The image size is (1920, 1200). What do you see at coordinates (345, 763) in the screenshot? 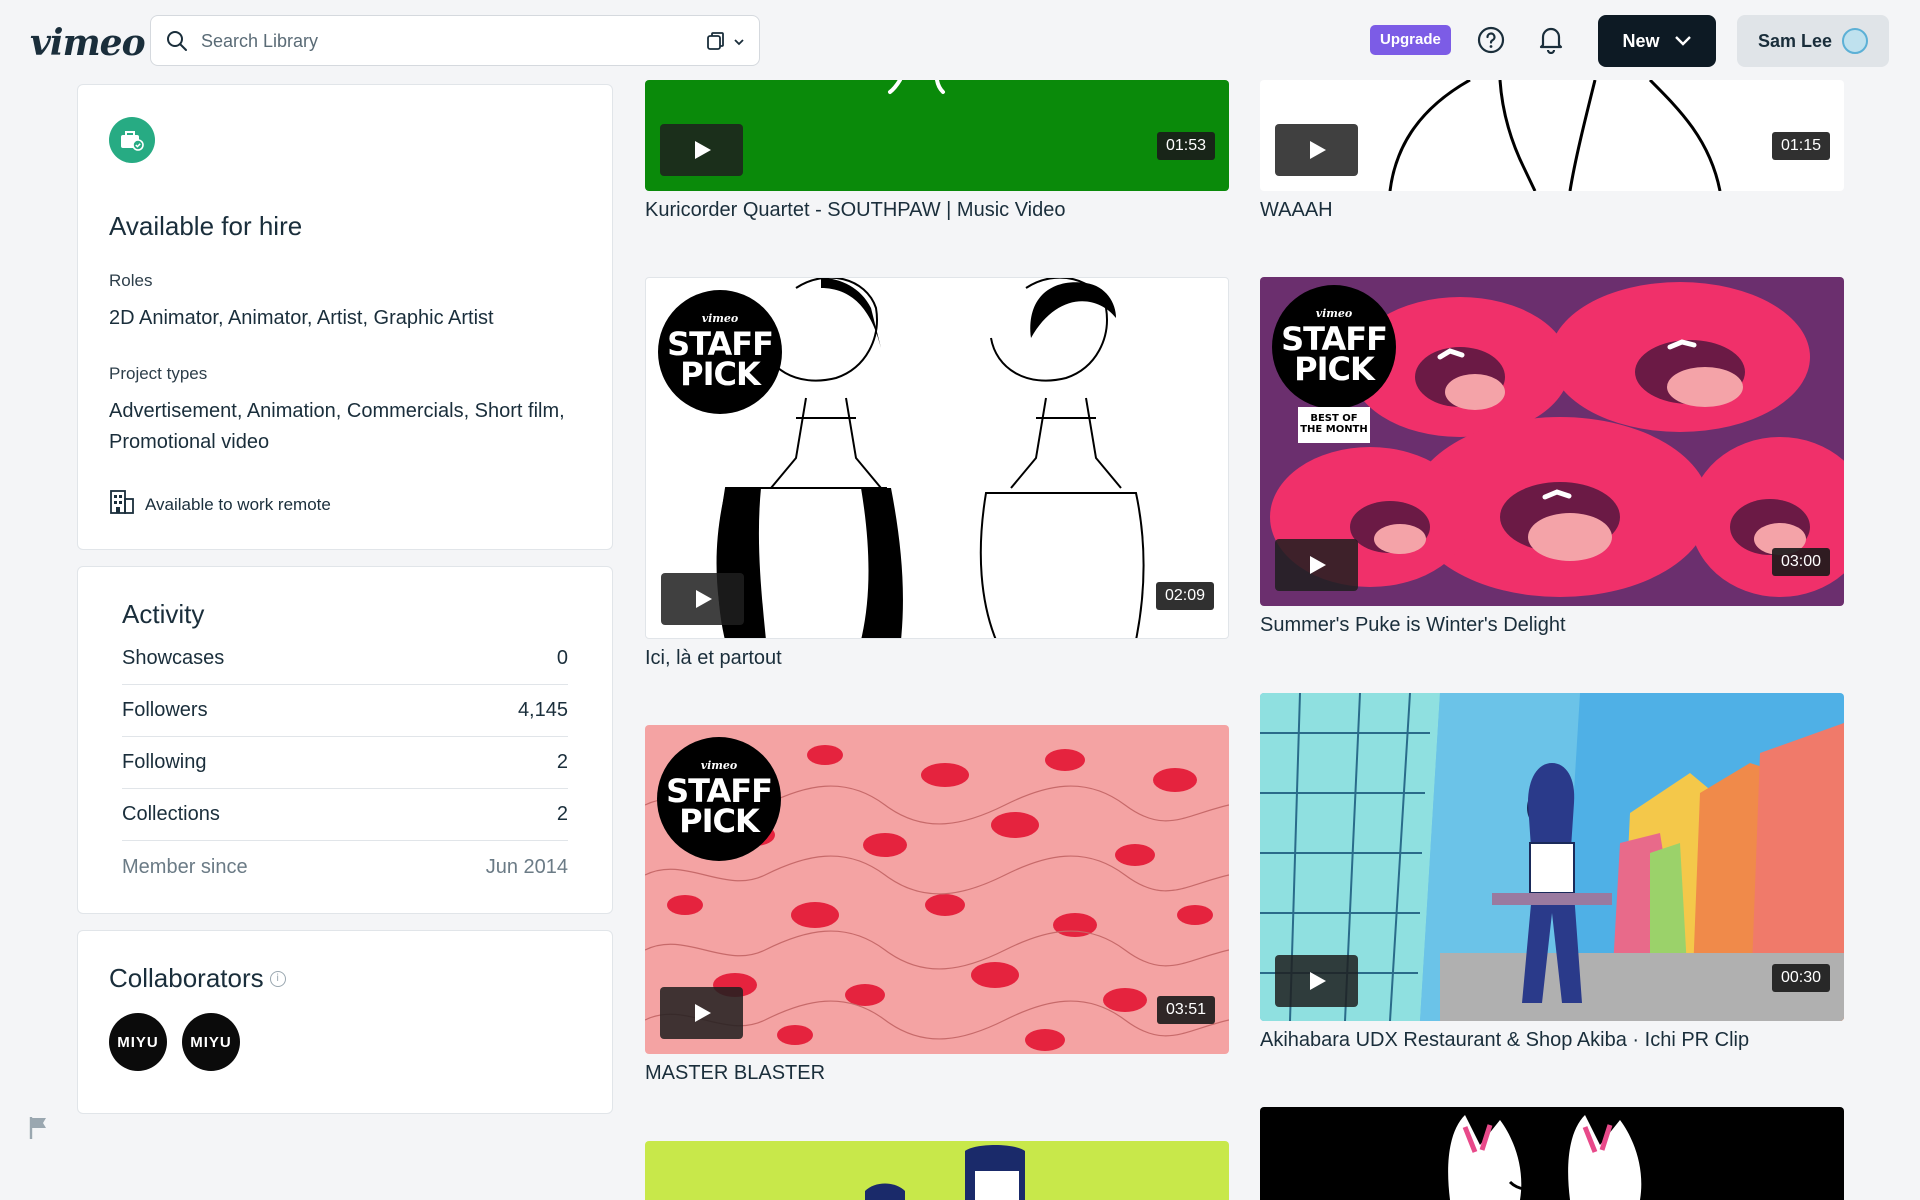
I see `activity-row-following: Following 2` at bounding box center [345, 763].